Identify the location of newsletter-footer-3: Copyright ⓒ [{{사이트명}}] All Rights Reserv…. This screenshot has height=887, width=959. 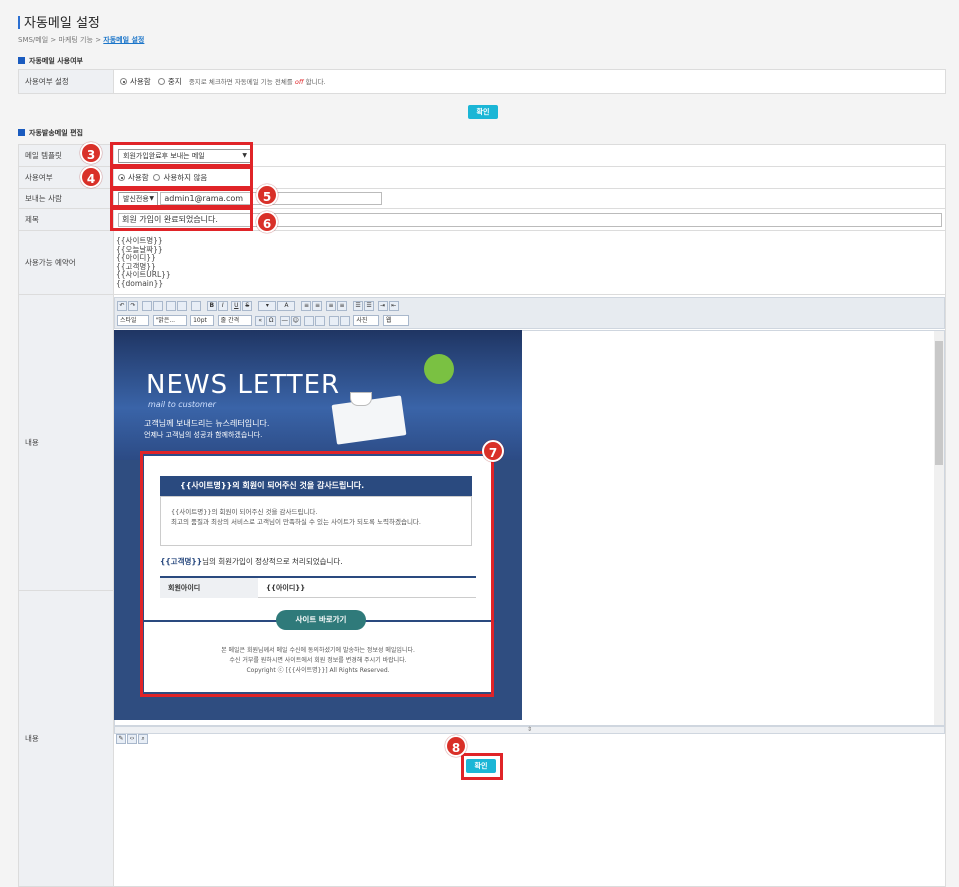
(318, 670).